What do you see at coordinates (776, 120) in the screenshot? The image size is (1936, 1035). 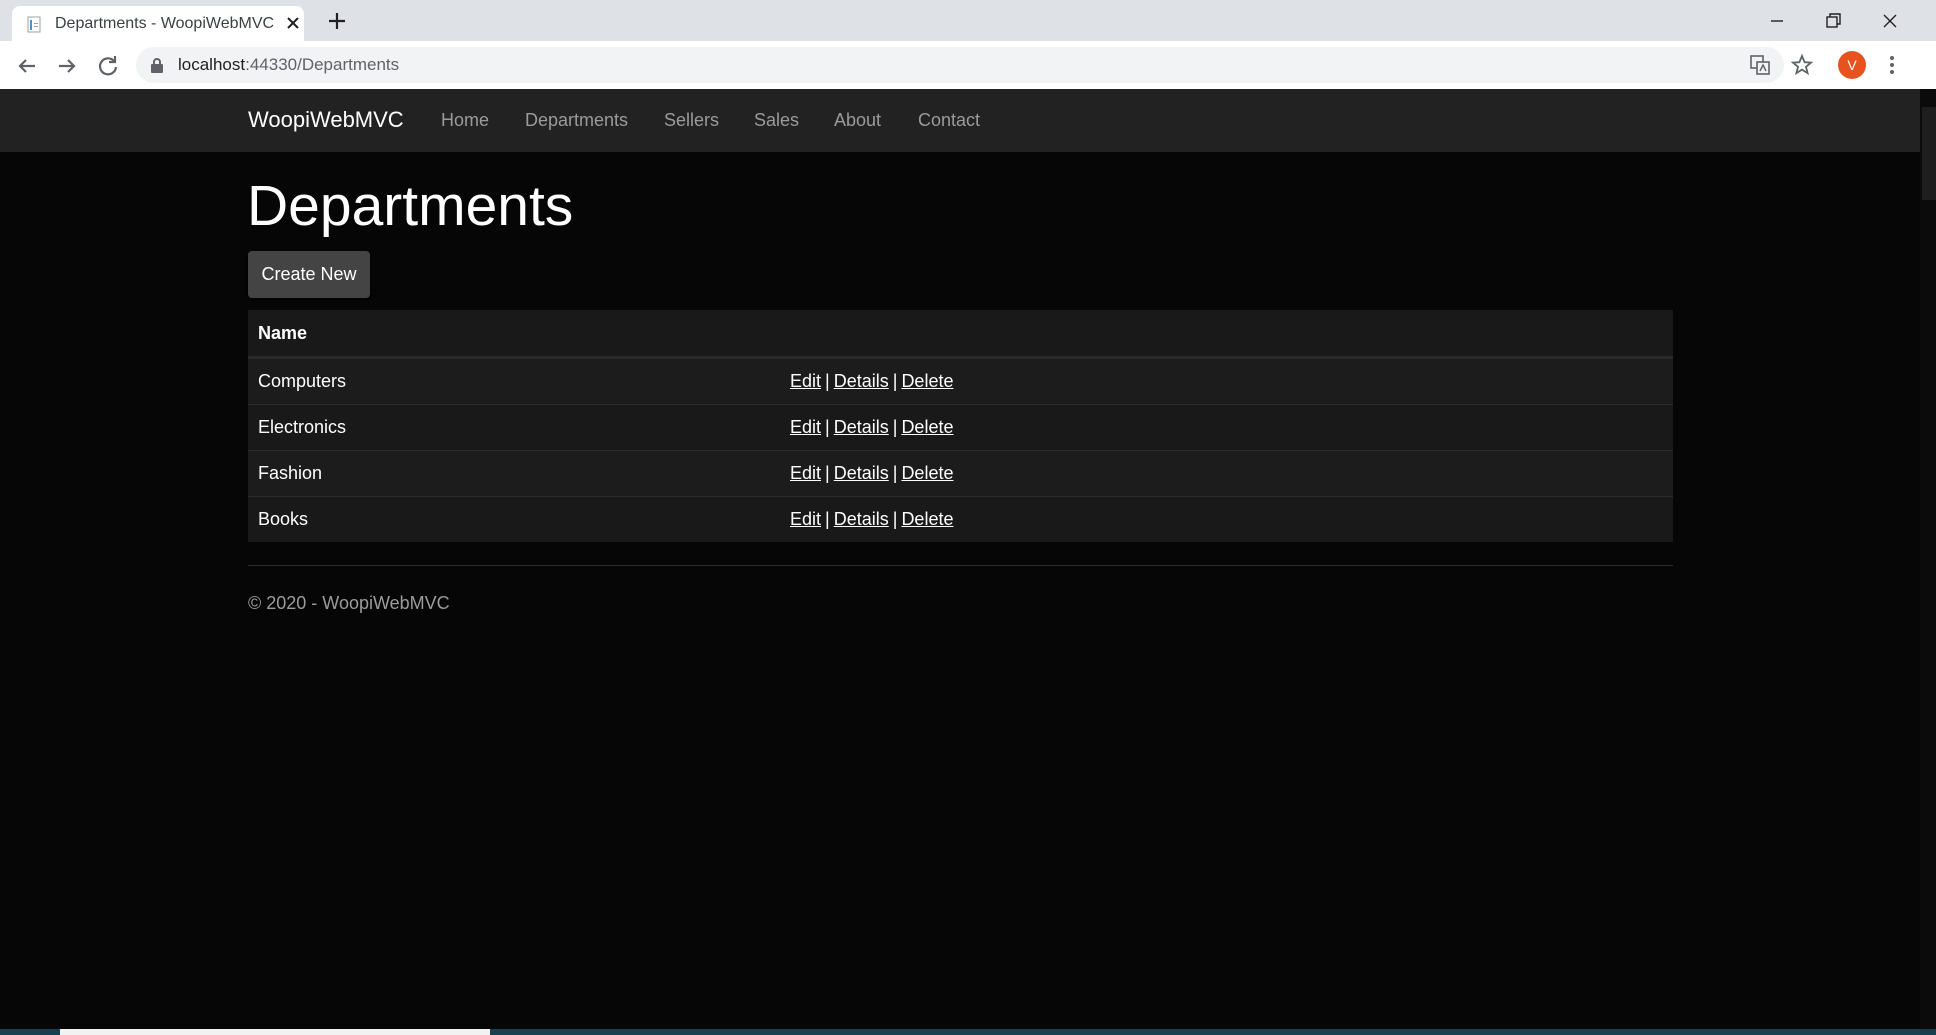 I see `nav-sales: Sales` at bounding box center [776, 120].